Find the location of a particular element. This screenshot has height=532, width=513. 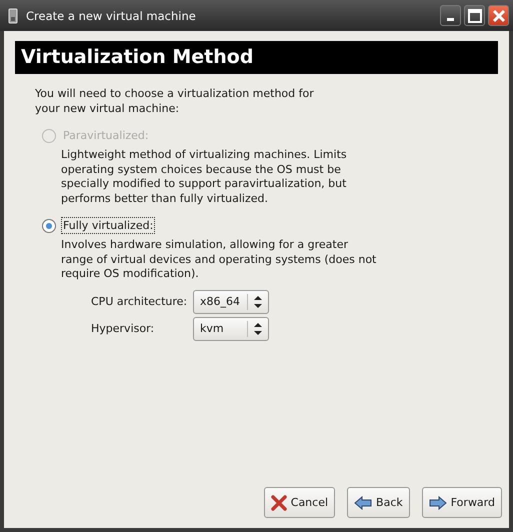

maximize-icon is located at coordinates (475, 15).